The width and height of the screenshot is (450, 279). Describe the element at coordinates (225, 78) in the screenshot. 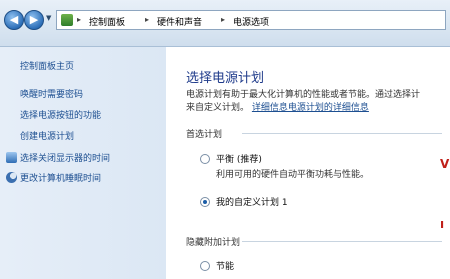

I see `page-title: 选择电源计划` at that location.